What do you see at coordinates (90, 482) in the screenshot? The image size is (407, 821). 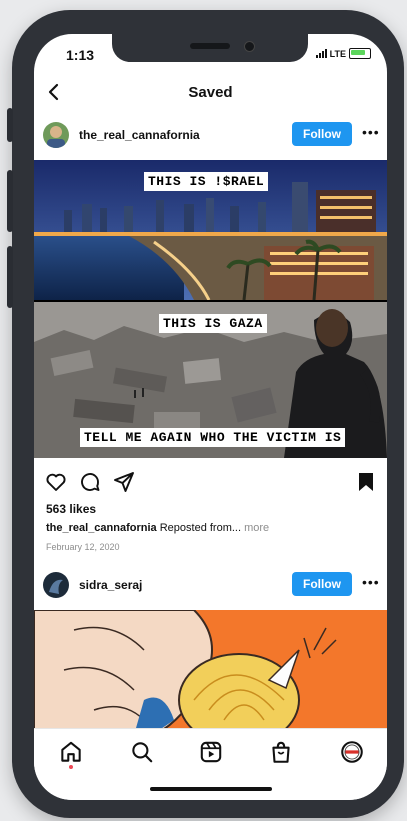 I see `comment-icon` at bounding box center [90, 482].